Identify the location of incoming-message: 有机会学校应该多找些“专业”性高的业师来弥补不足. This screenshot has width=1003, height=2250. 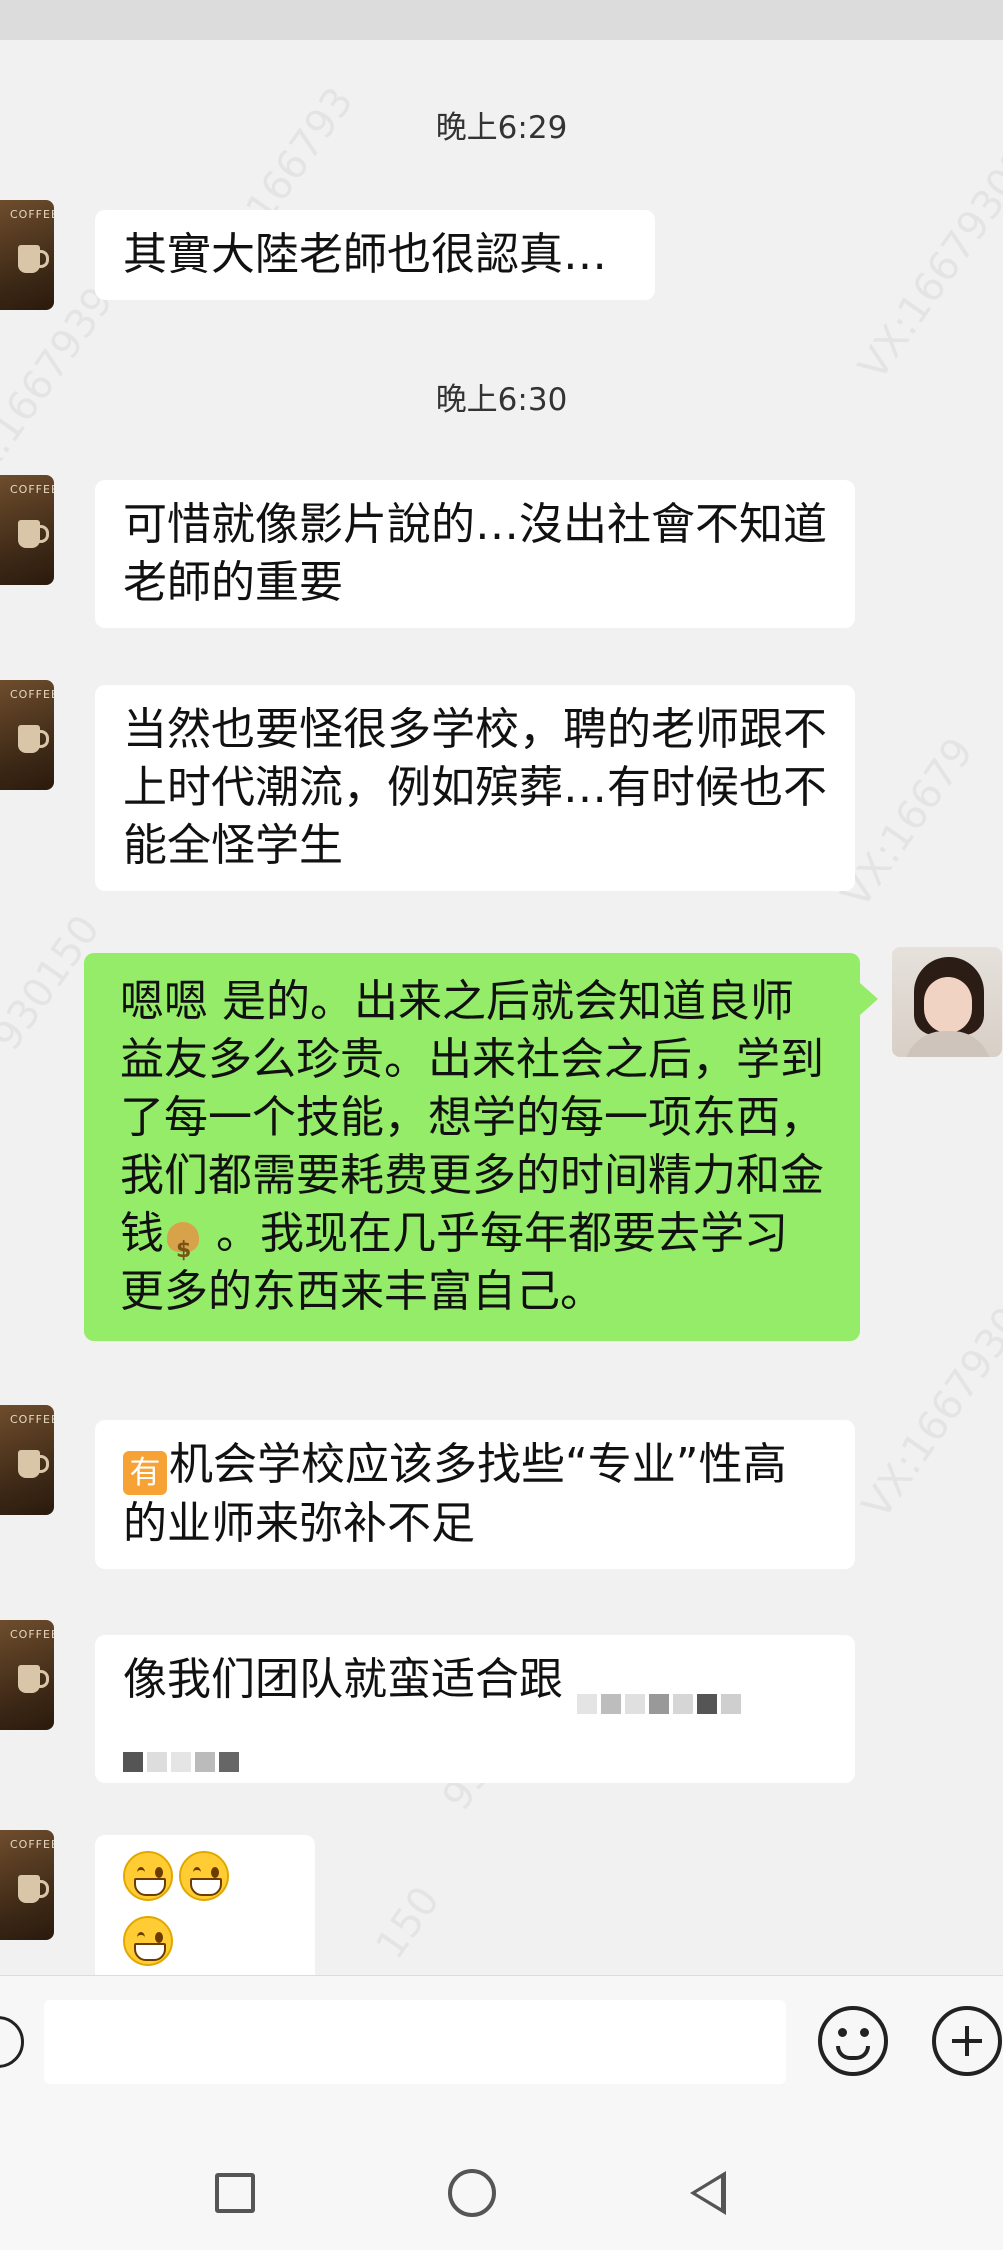
(475, 1494).